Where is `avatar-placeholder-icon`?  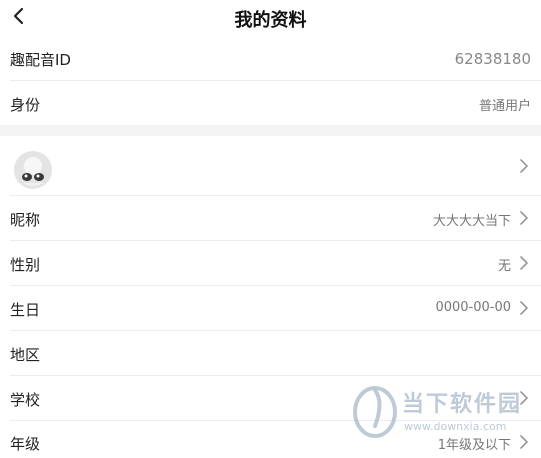 avatar-placeholder-icon is located at coordinates (33, 170).